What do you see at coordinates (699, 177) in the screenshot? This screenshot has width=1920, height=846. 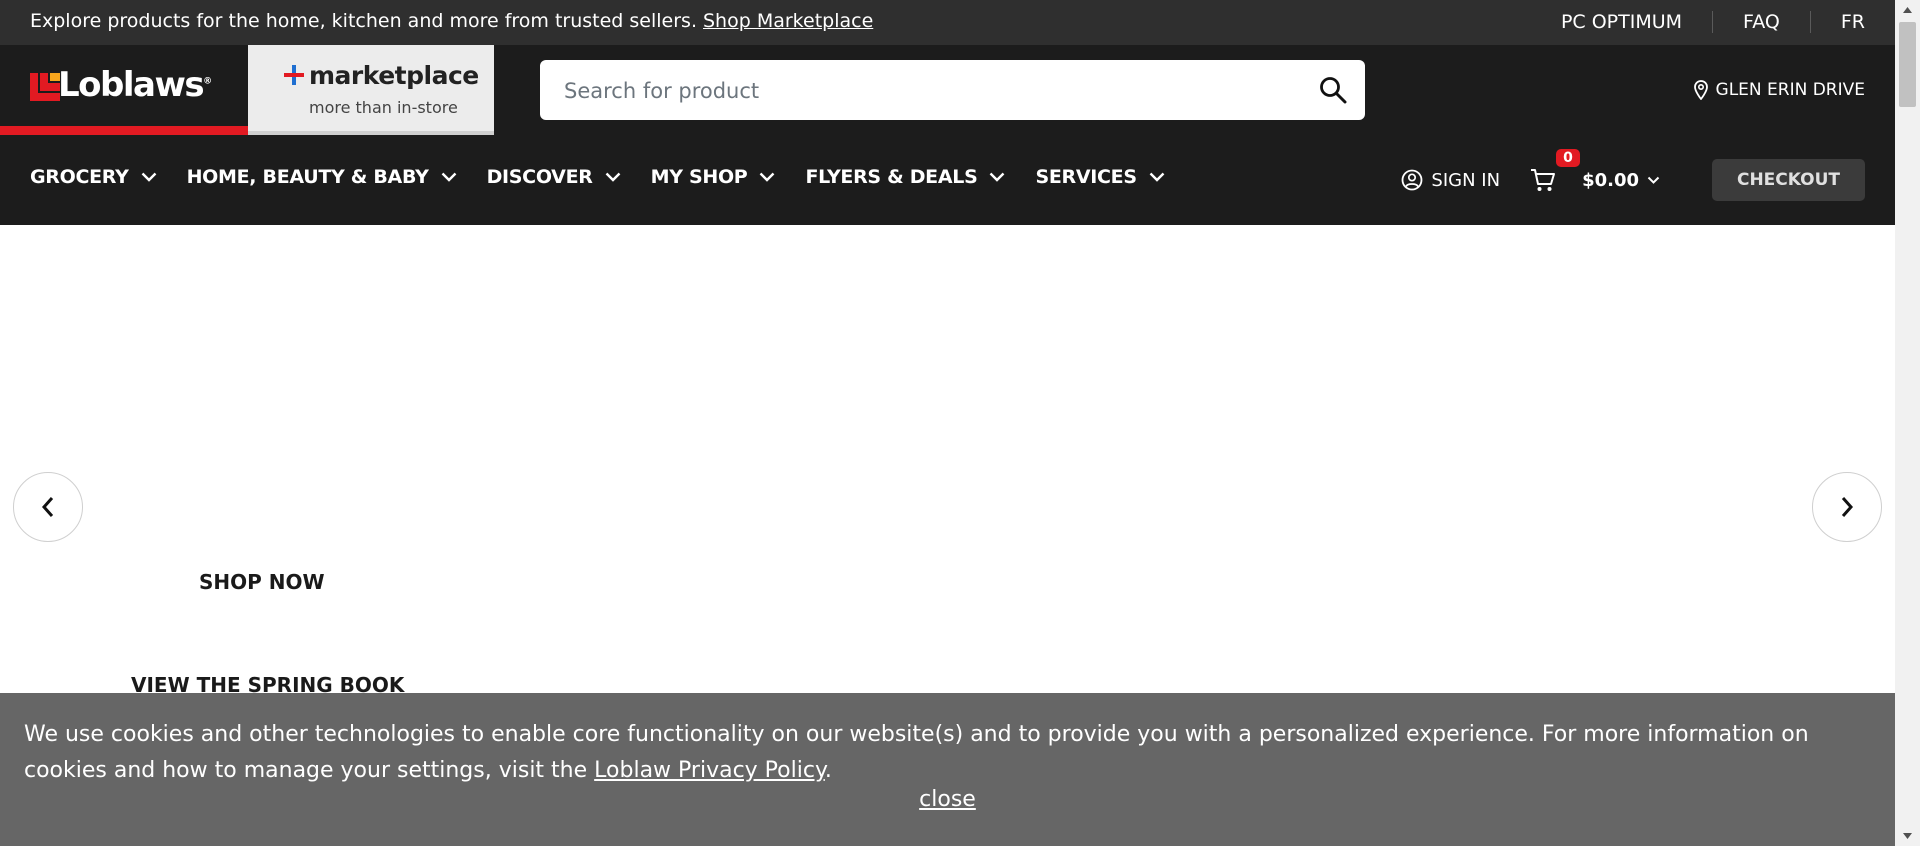 I see `nav-item-label: MY SHOP` at bounding box center [699, 177].